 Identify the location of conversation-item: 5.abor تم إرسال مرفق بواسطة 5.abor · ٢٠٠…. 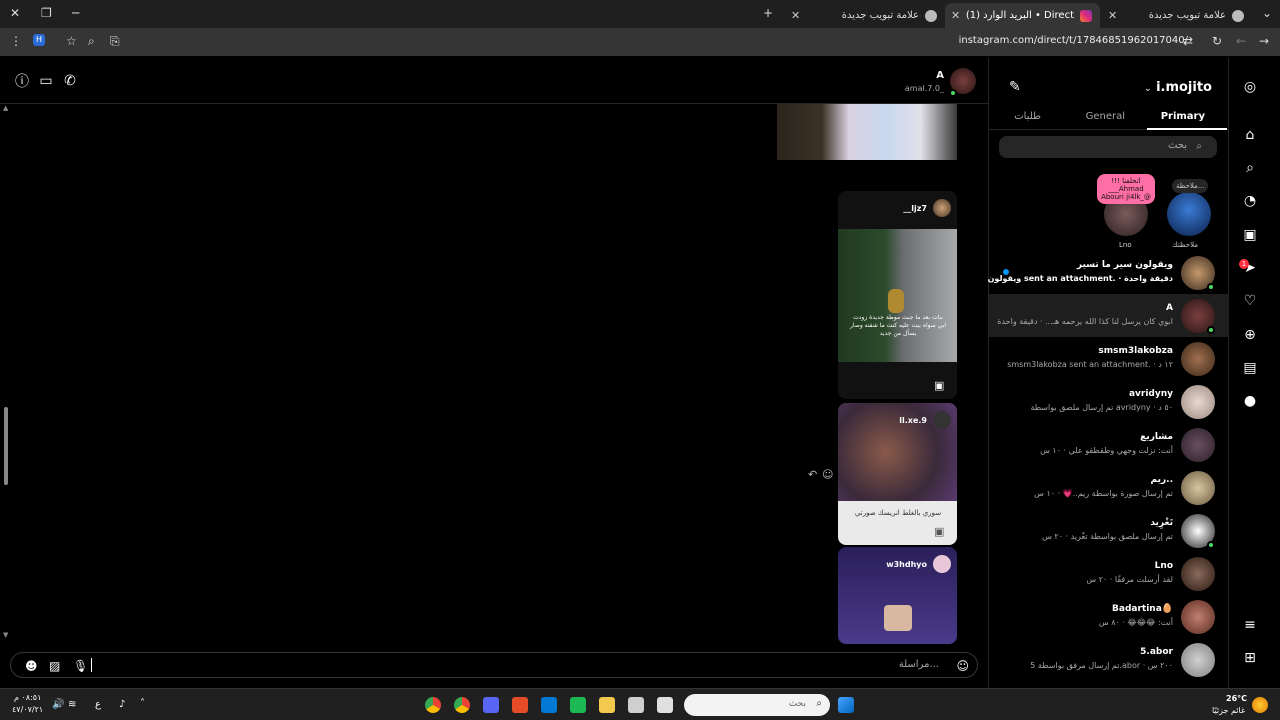
(1109, 659).